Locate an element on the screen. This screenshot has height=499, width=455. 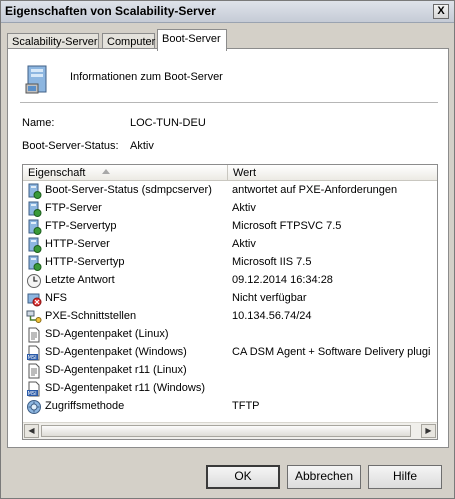
close-button: X is located at coordinates (441, 11).